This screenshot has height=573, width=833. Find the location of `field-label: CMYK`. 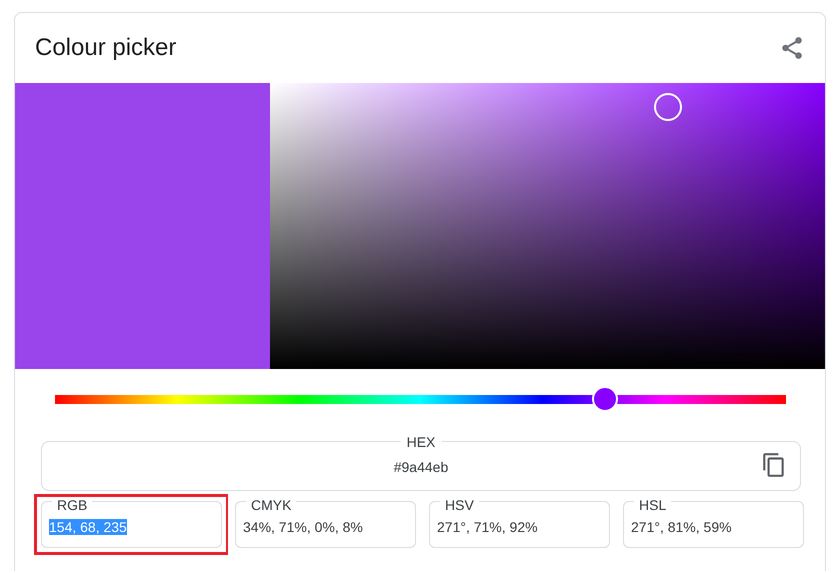

field-label: CMYK is located at coordinates (271, 506).